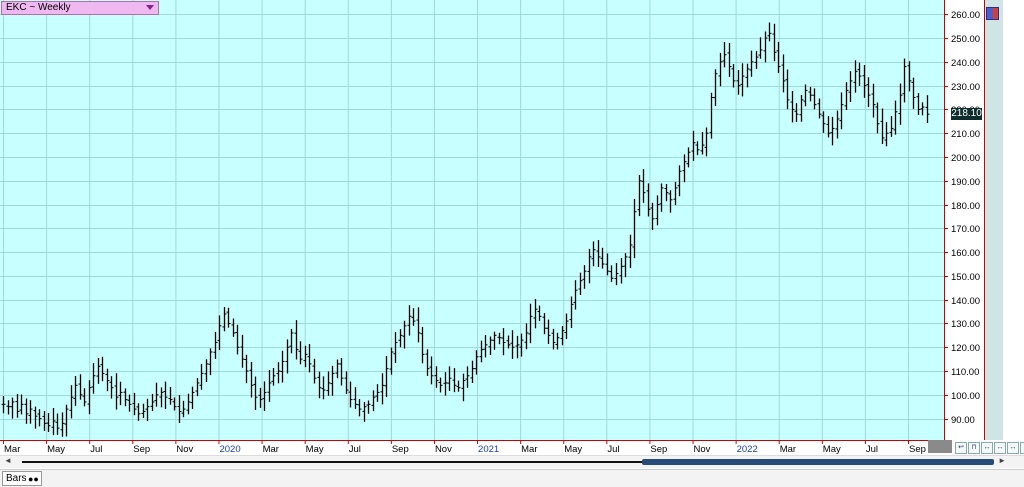 This screenshot has height=487, width=1024. I want to click on y-tick-label: 240.00, so click(965, 63).